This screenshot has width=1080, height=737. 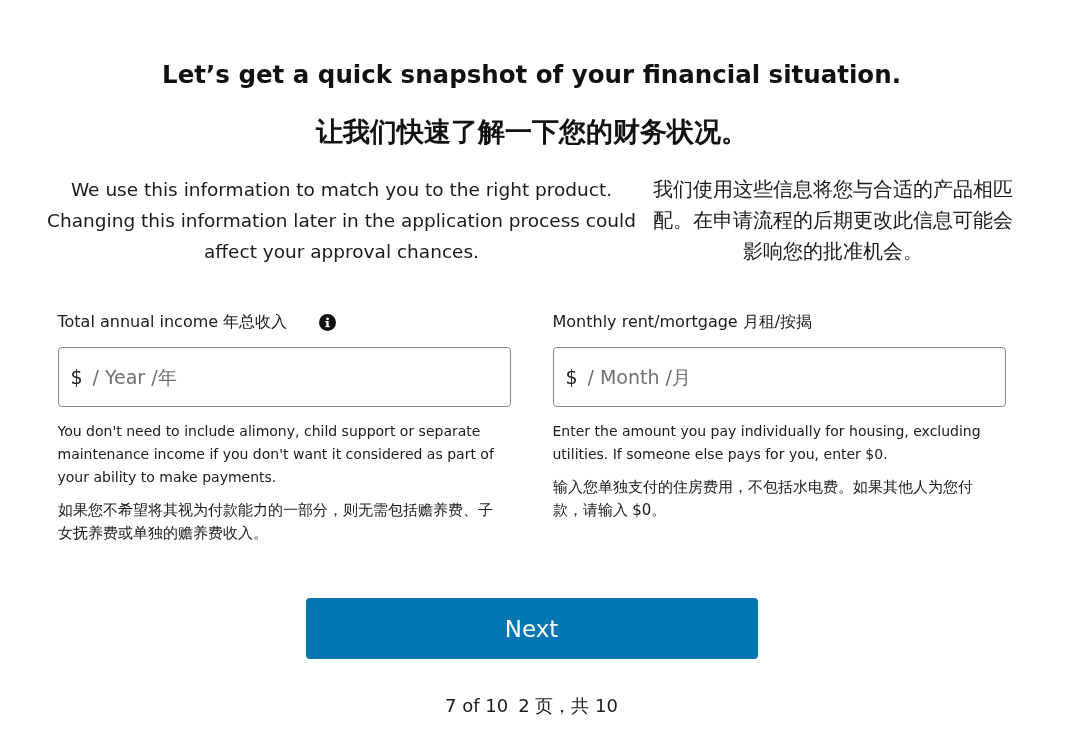 I want to click on intro-text: We use this information to match you to the right product. Changing this information later in the application process could affect your approval chances., so click(x=341, y=221).